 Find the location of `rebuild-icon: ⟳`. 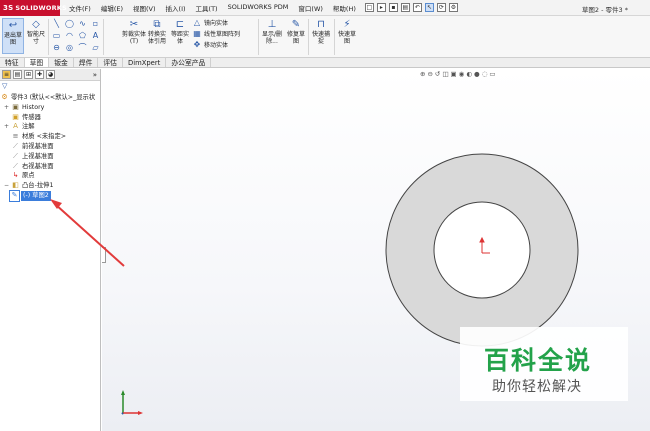

rebuild-icon: ⟳ is located at coordinates (441, 7).